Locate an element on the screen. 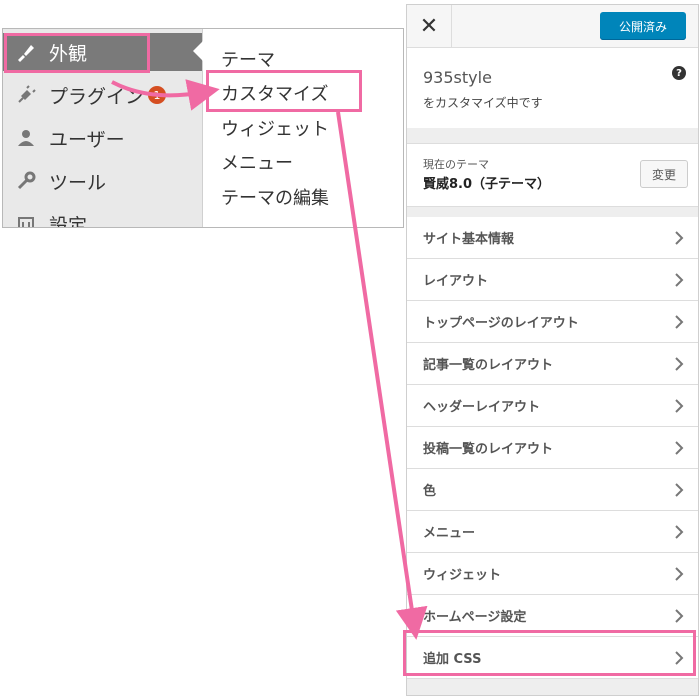 This screenshot has height=700, width=700. section-label: ヘッダーレイアウト is located at coordinates (482, 407).